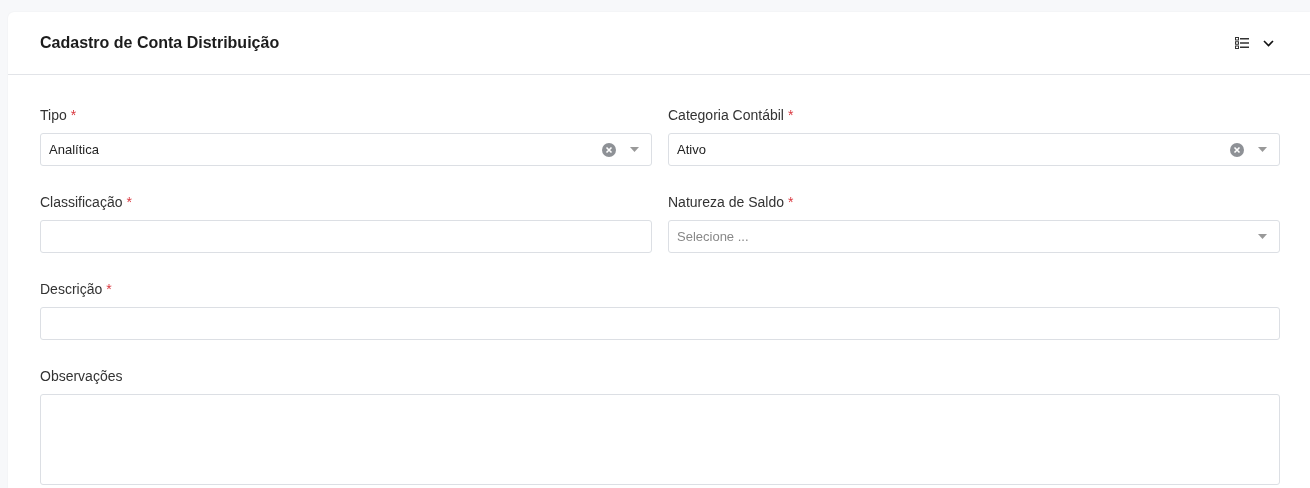 Image resolution: width=1310 pixels, height=488 pixels. Describe the element at coordinates (1242, 43) in the screenshot. I see `list-icon` at that location.